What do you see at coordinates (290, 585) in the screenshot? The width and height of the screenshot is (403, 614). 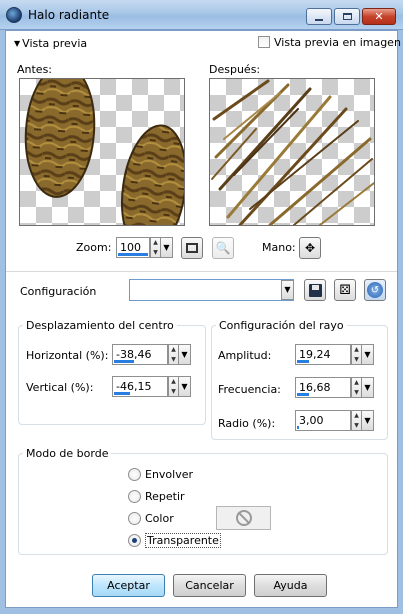 I see `help-button: Ayuda` at bounding box center [290, 585].